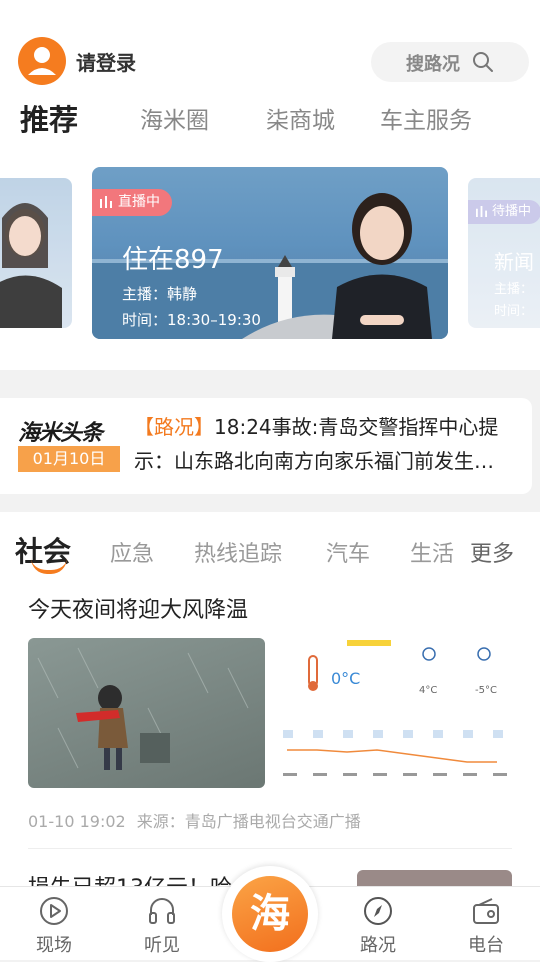  Describe the element at coordinates (69, 459) in the screenshot. I see `headline-date: 01月10日` at that location.